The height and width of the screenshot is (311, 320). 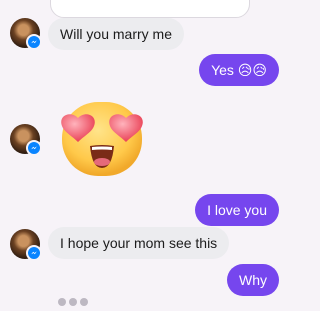 I want to click on previous-message-bubble, so click(x=150, y=9).